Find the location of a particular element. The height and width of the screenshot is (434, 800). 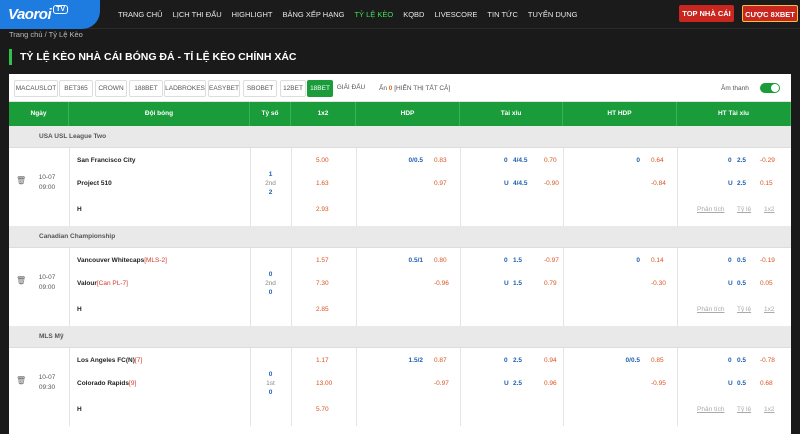

away-team: Project 510 is located at coordinates (94, 184).